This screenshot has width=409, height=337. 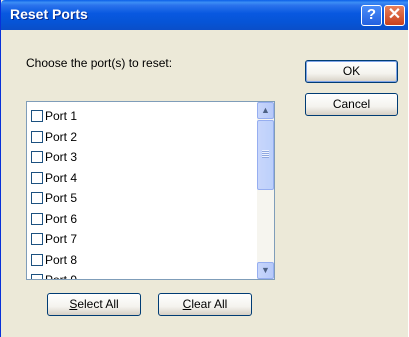 What do you see at coordinates (61, 136) in the screenshot?
I see `port-label: Port 2` at bounding box center [61, 136].